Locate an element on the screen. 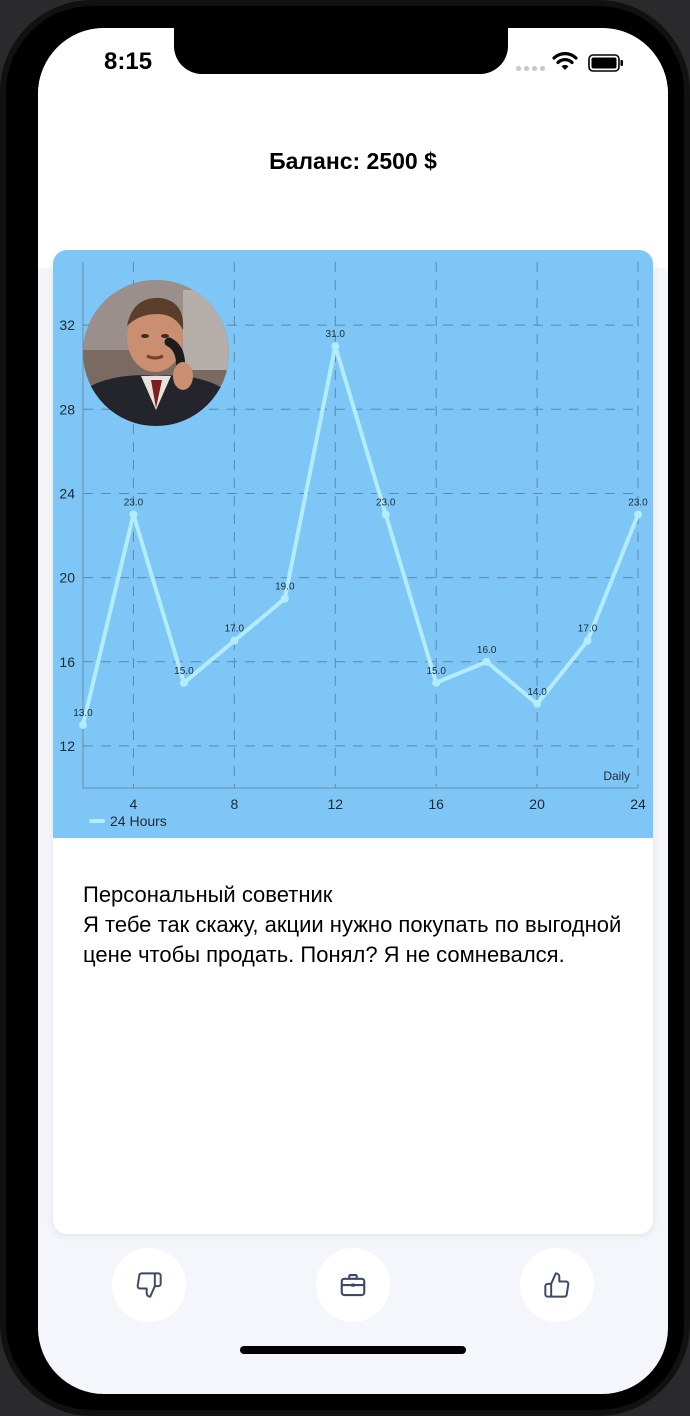 The height and width of the screenshot is (1416, 690). cellular-signal-icon is located at coordinates (530, 68).